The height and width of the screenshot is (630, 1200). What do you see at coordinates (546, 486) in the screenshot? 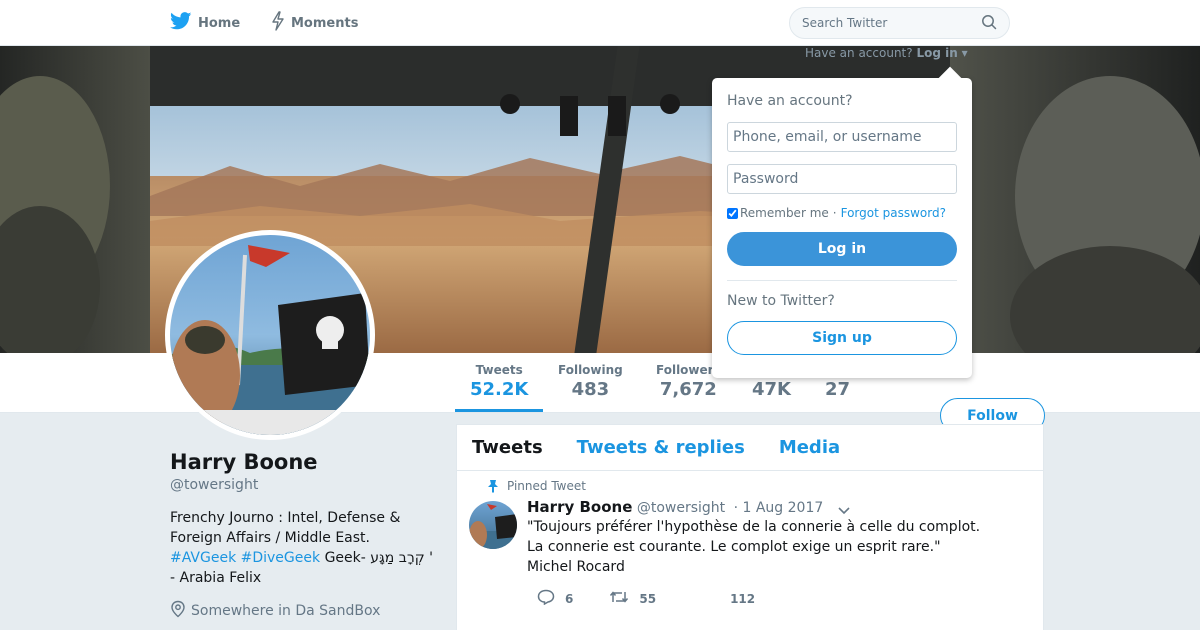
I see `pinned-text: Pinned Tweet` at bounding box center [546, 486].